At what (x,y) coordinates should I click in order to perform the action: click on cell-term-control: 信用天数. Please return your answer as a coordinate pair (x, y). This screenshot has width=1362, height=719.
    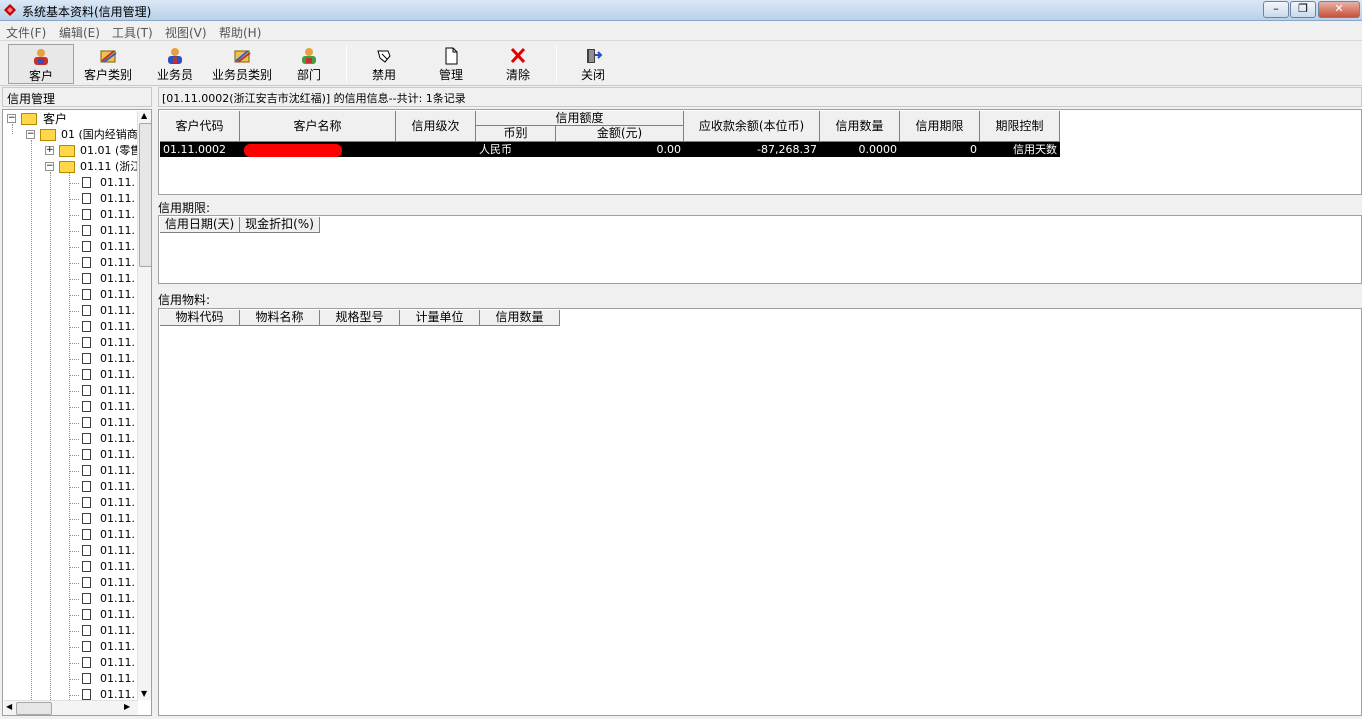
    Looking at the image, I should click on (1020, 149).